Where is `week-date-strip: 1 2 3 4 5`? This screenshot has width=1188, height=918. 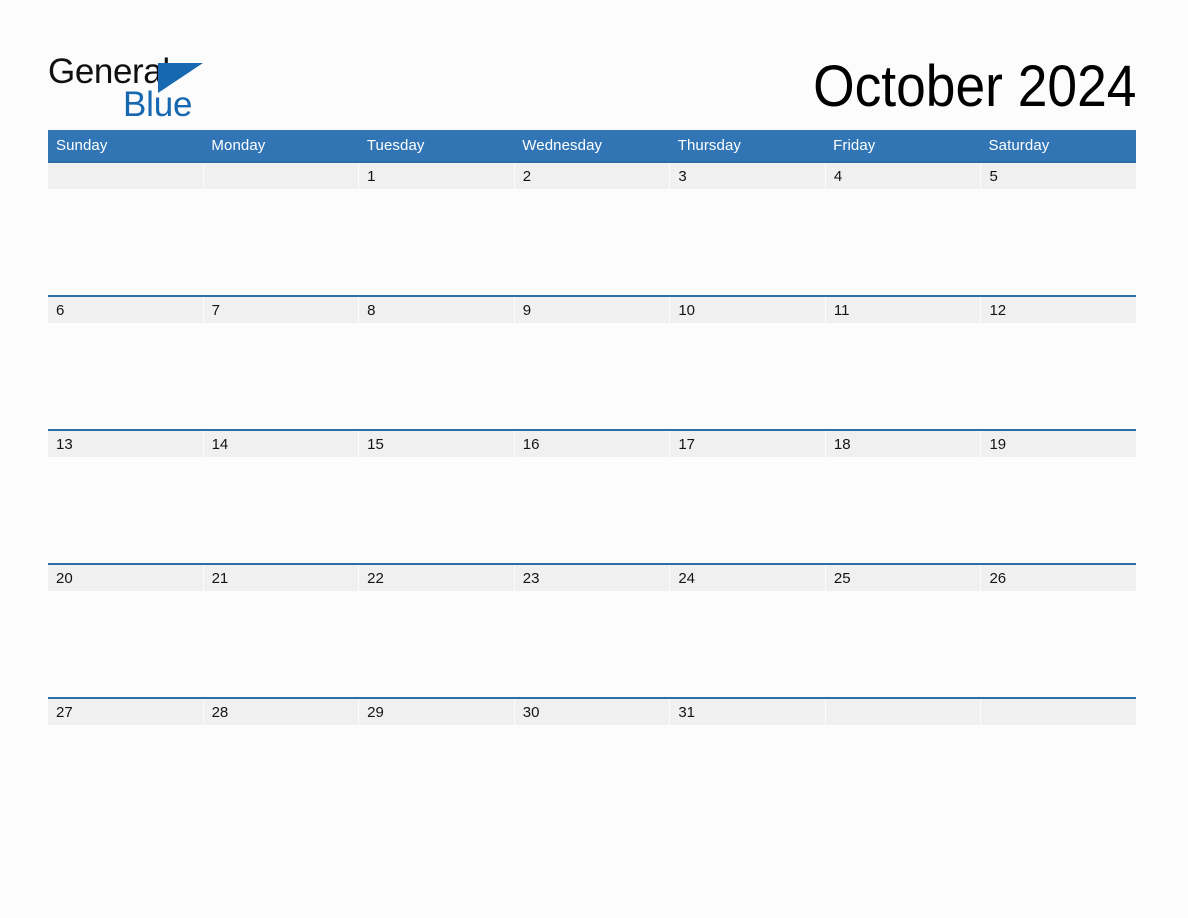 week-date-strip: 1 2 3 4 5 is located at coordinates (592, 176).